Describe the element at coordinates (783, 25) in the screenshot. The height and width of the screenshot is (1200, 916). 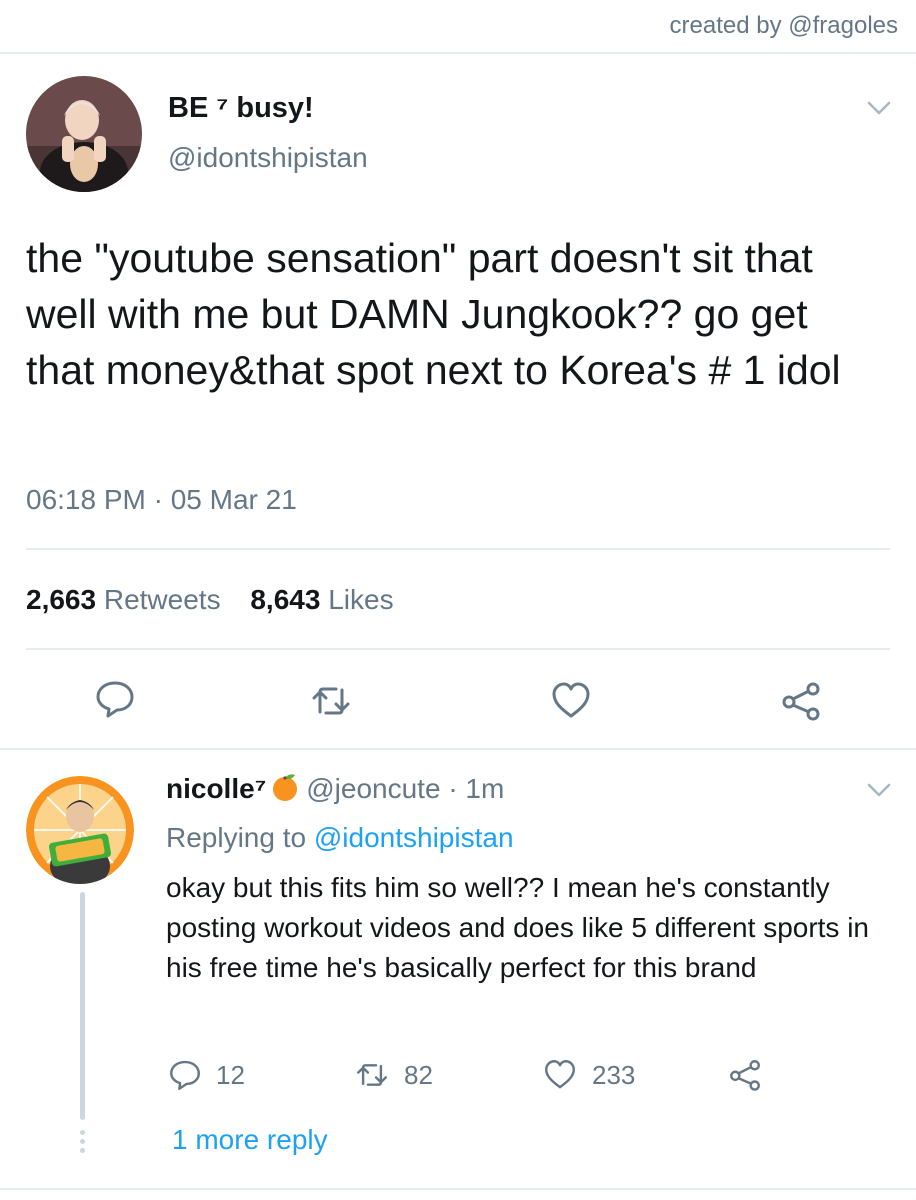
I see `credit-text: created by @fragoles` at that location.